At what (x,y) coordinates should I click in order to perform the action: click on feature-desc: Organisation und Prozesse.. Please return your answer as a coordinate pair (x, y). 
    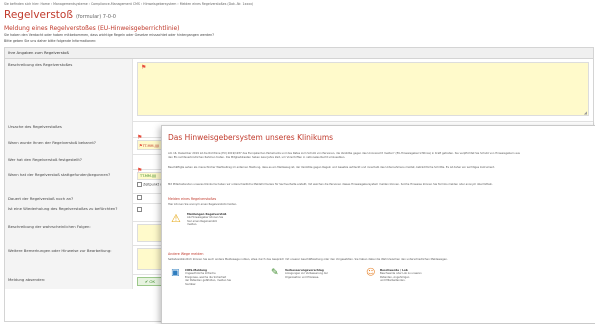
    Looking at the image, I should click on (302, 277).